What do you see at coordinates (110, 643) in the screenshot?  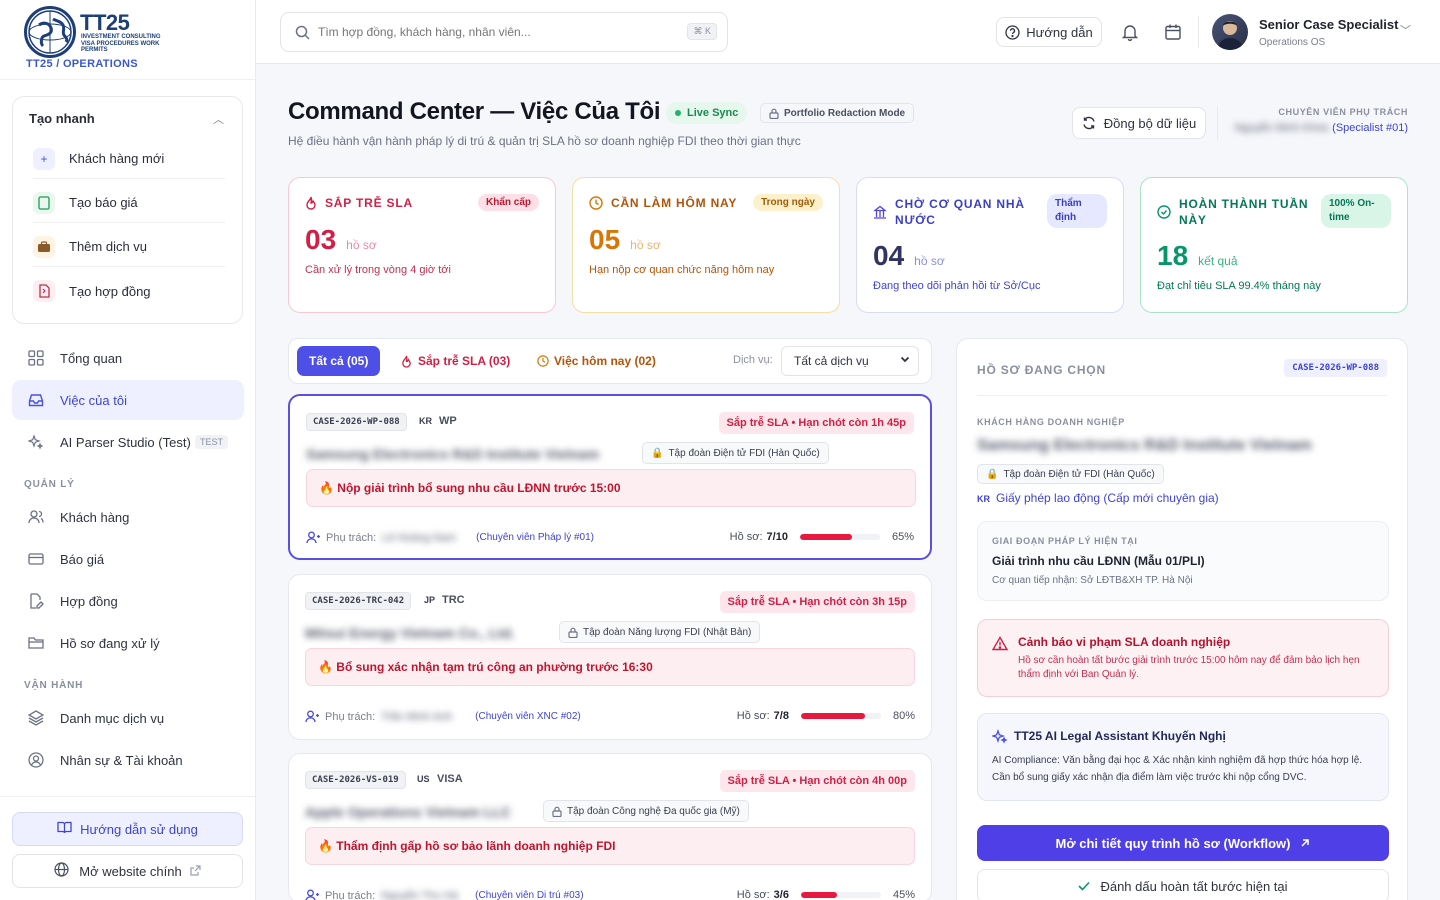 I see `nav-label: Hồ sơ đang xử lý` at bounding box center [110, 643].